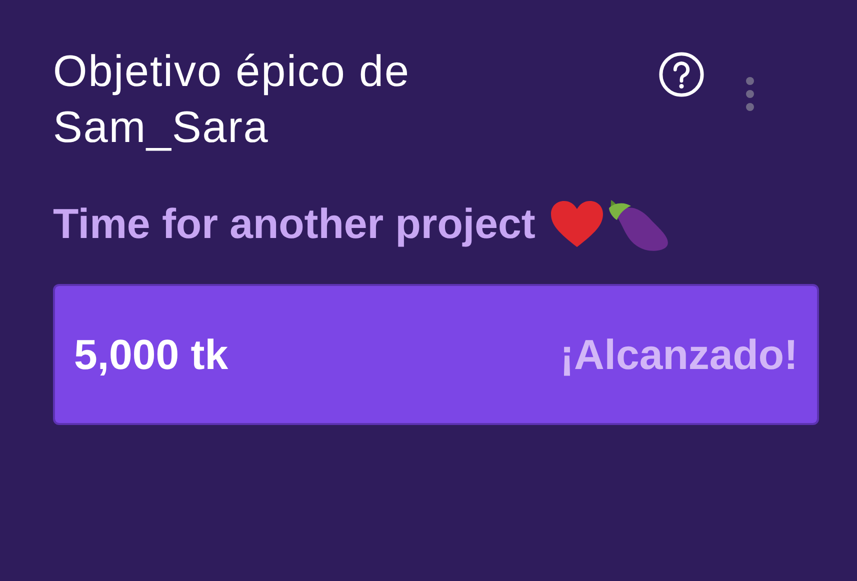 The image size is (857, 581). I want to click on help-icon, so click(681, 74).